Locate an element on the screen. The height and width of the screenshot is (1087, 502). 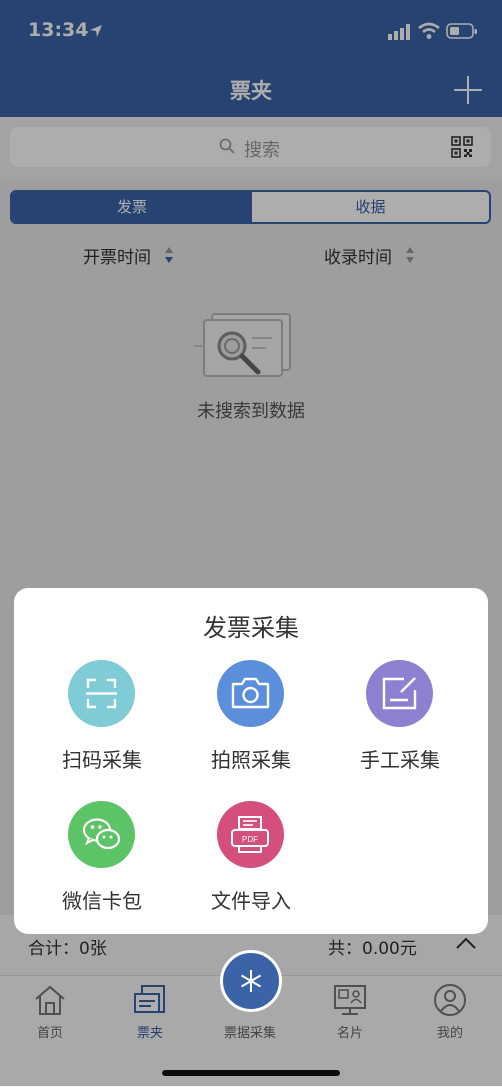
camera-icon is located at coordinates (250, 693).